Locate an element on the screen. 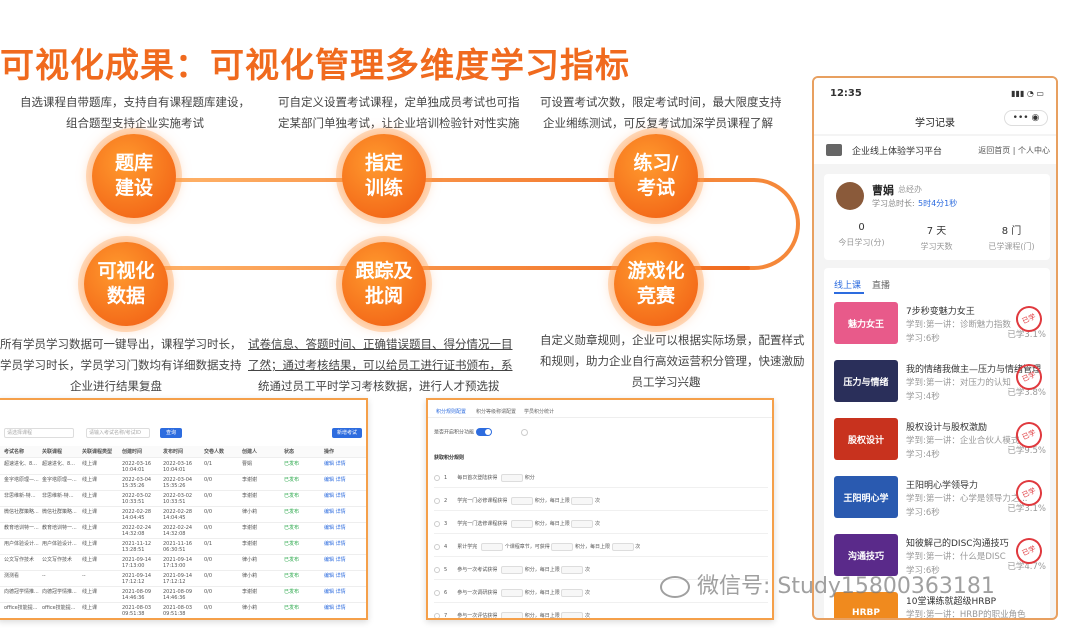 The width and height of the screenshot is (1080, 637). add-exam-button: 新增考试 is located at coordinates (347, 433).